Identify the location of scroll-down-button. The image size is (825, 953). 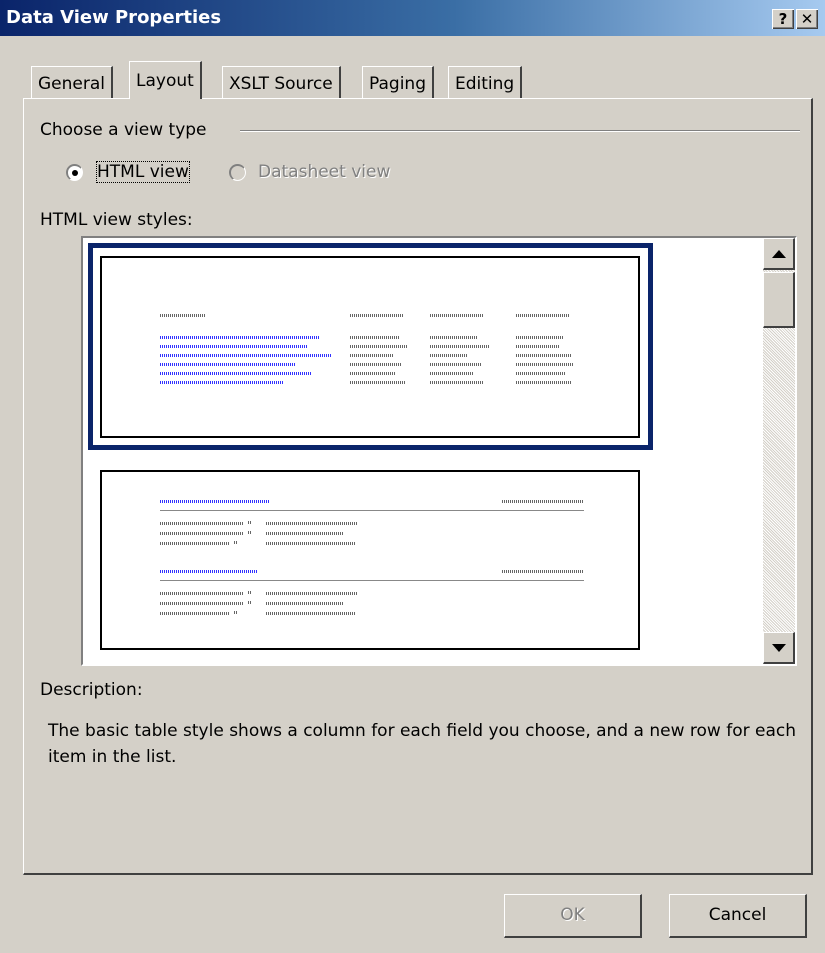
(779, 648).